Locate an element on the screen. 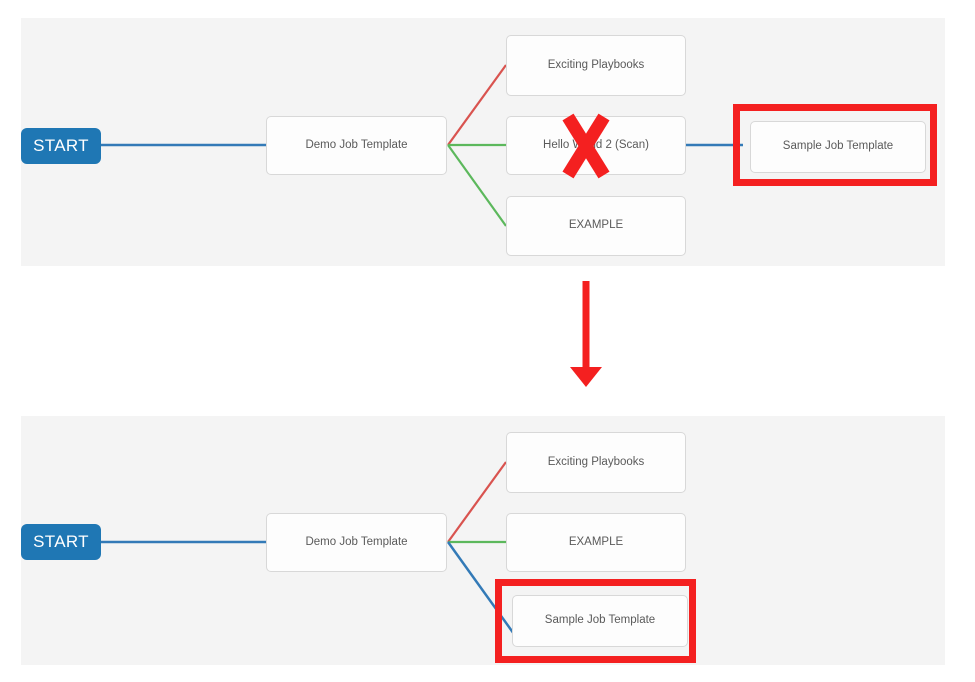  highlight-box-sample-job-template-before is located at coordinates (835, 145).